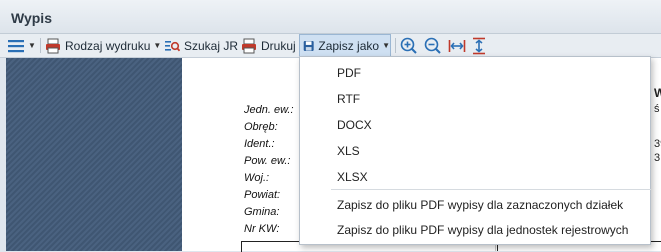 The image size is (661, 252). I want to click on document-text-fragment: 3, so click(657, 158).